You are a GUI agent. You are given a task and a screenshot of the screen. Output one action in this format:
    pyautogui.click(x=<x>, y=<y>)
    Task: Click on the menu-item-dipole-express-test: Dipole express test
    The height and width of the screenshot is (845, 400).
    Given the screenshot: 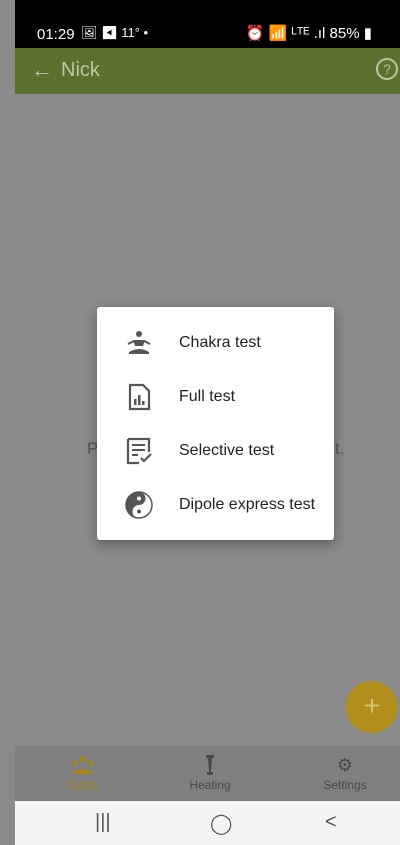 What is the action you would take?
    pyautogui.click(x=215, y=505)
    